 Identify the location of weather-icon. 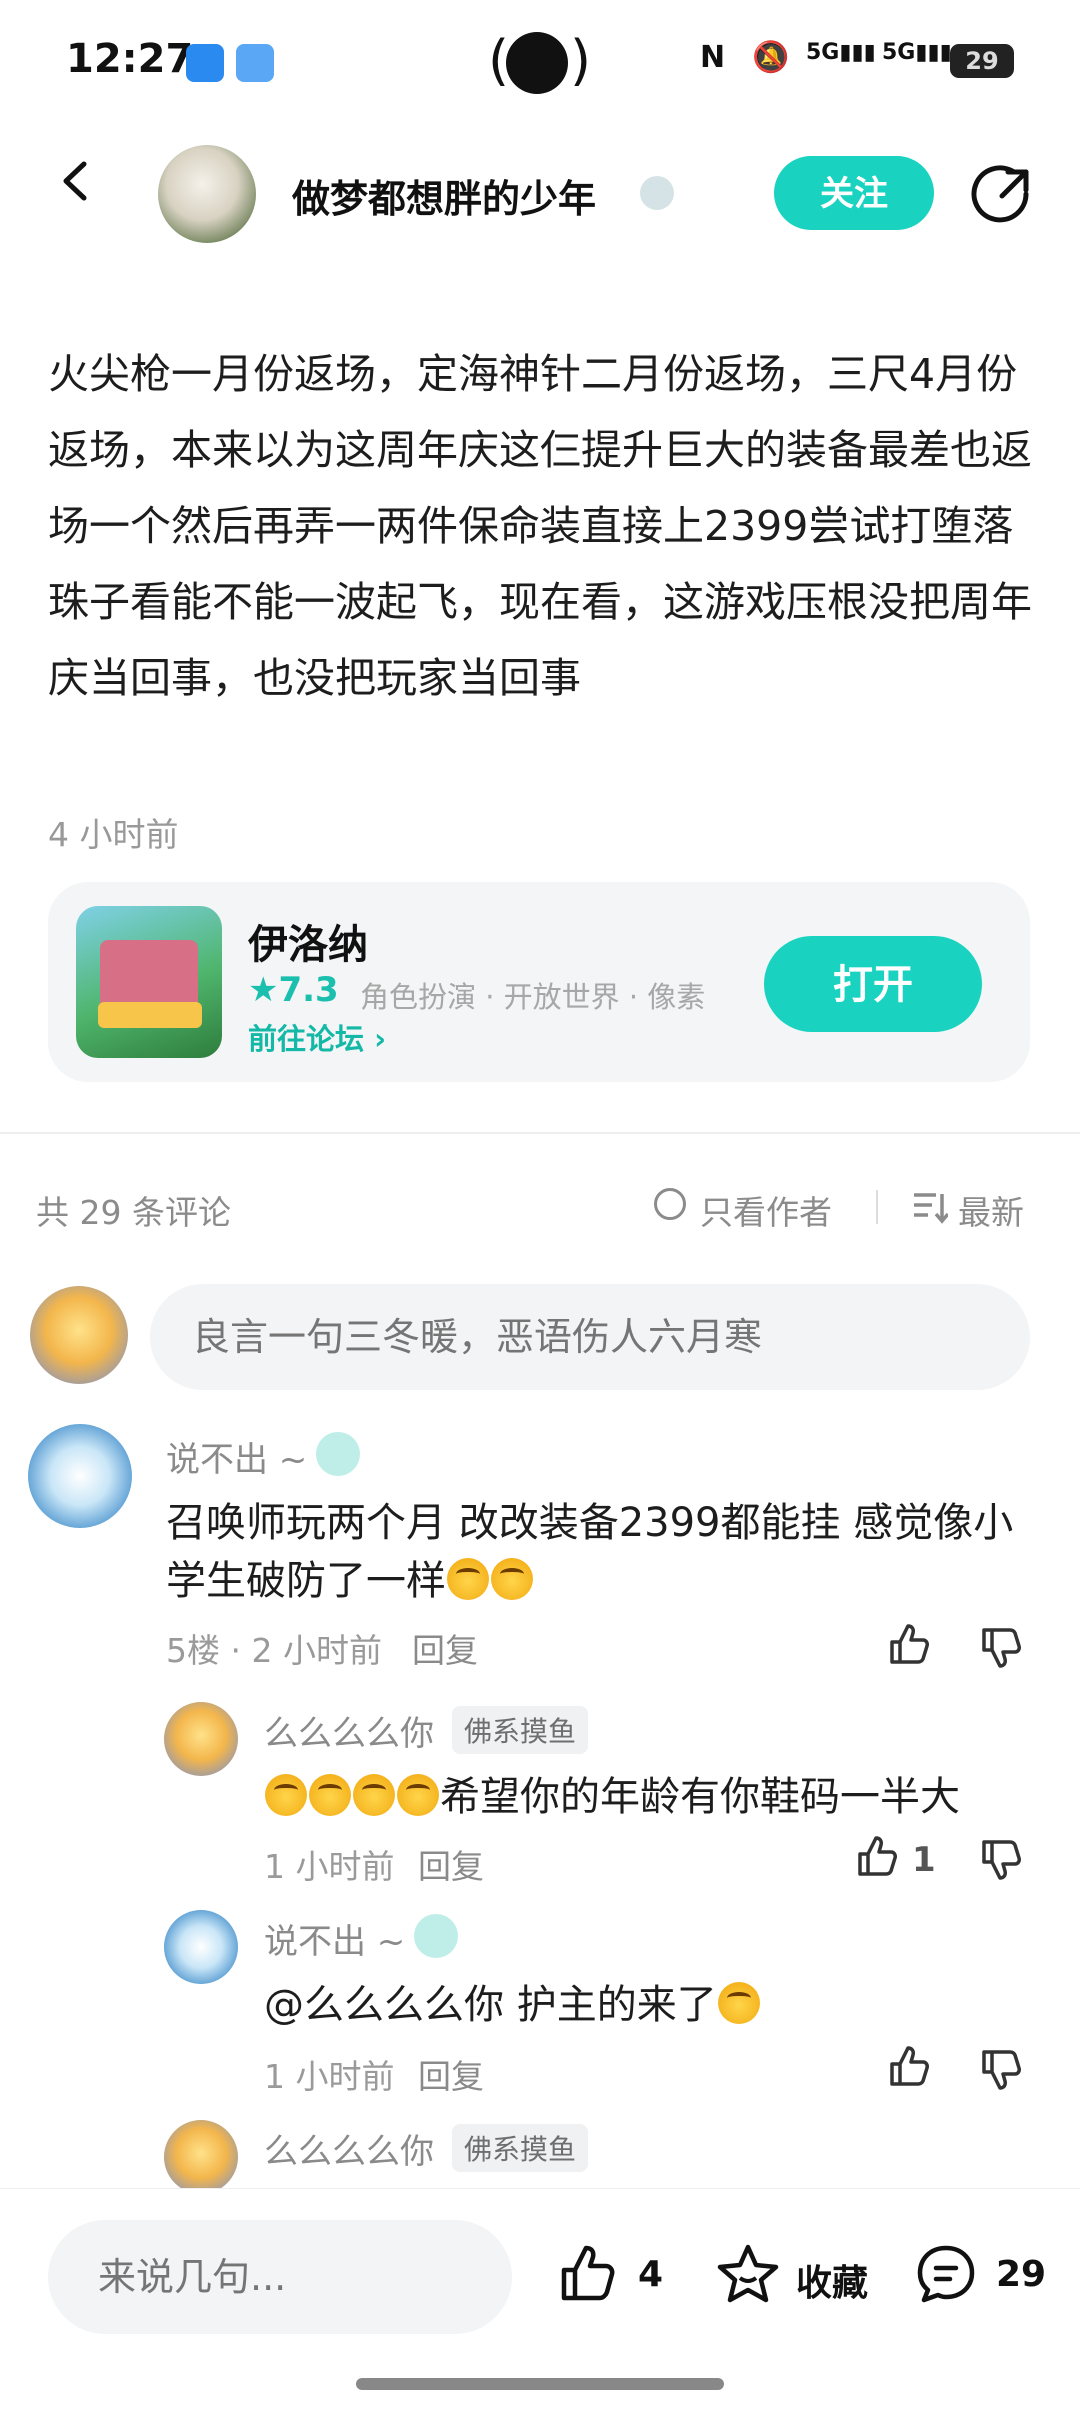
(255, 63).